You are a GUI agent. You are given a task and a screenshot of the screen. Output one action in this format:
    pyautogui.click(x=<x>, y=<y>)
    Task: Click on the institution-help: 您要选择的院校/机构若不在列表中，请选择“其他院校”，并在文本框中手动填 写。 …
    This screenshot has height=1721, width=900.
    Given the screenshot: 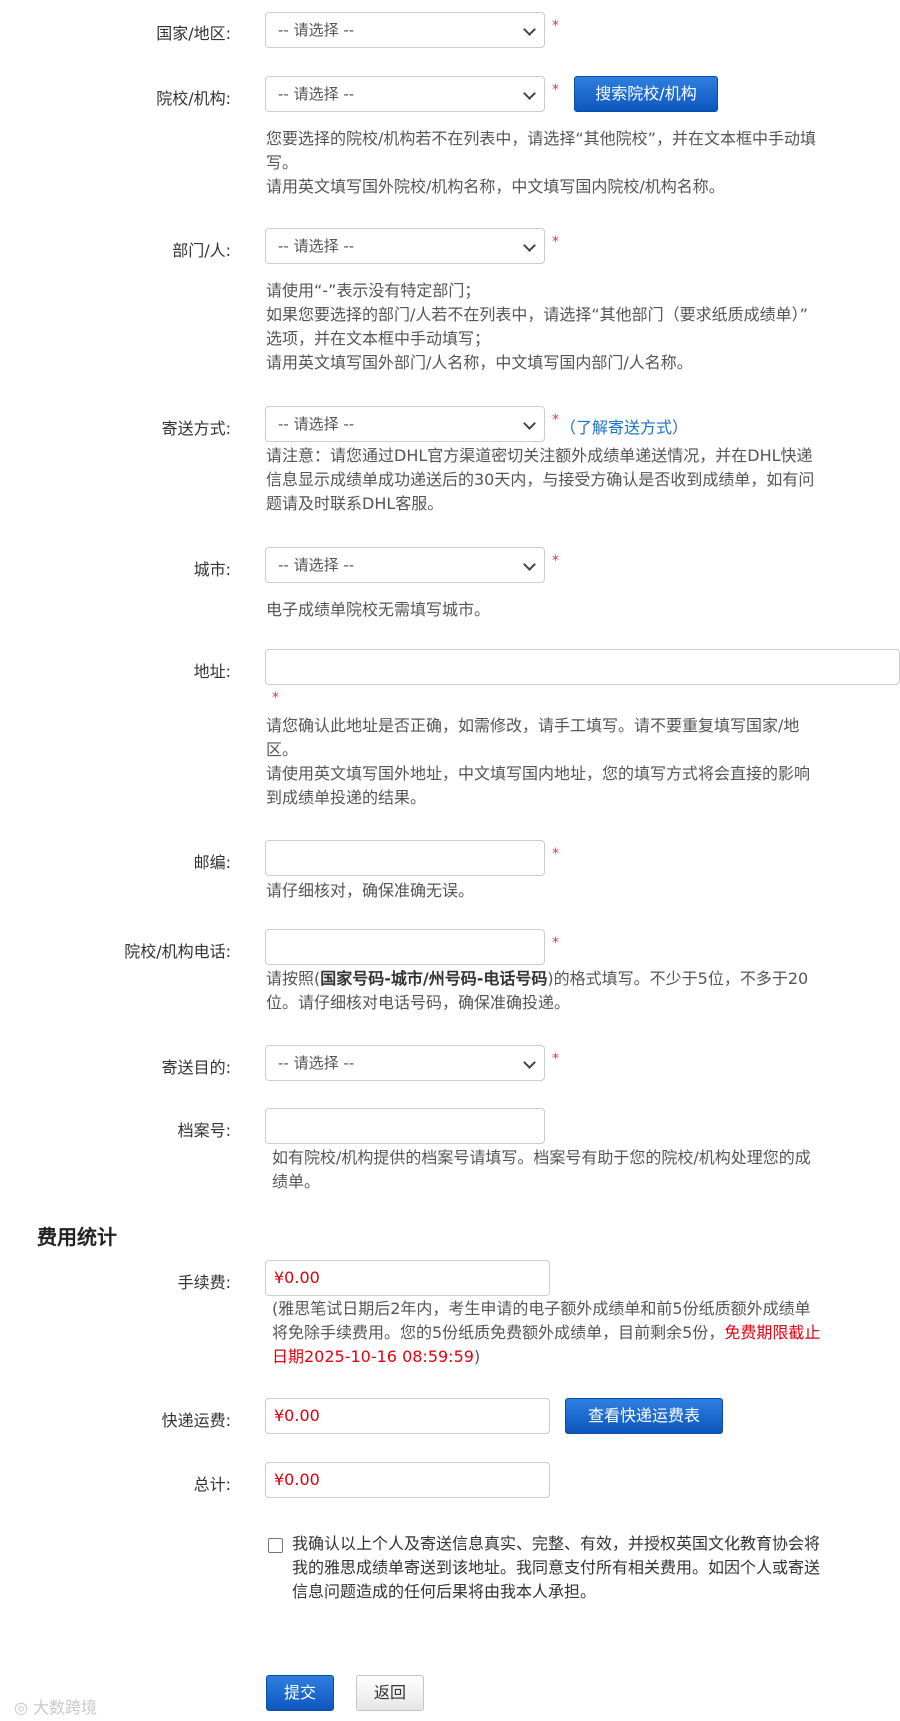 What is the action you would take?
    pyautogui.click(x=541, y=163)
    